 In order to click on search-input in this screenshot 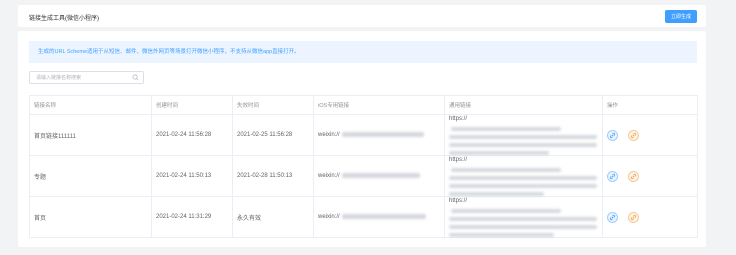, I will do `click(81, 77)`.